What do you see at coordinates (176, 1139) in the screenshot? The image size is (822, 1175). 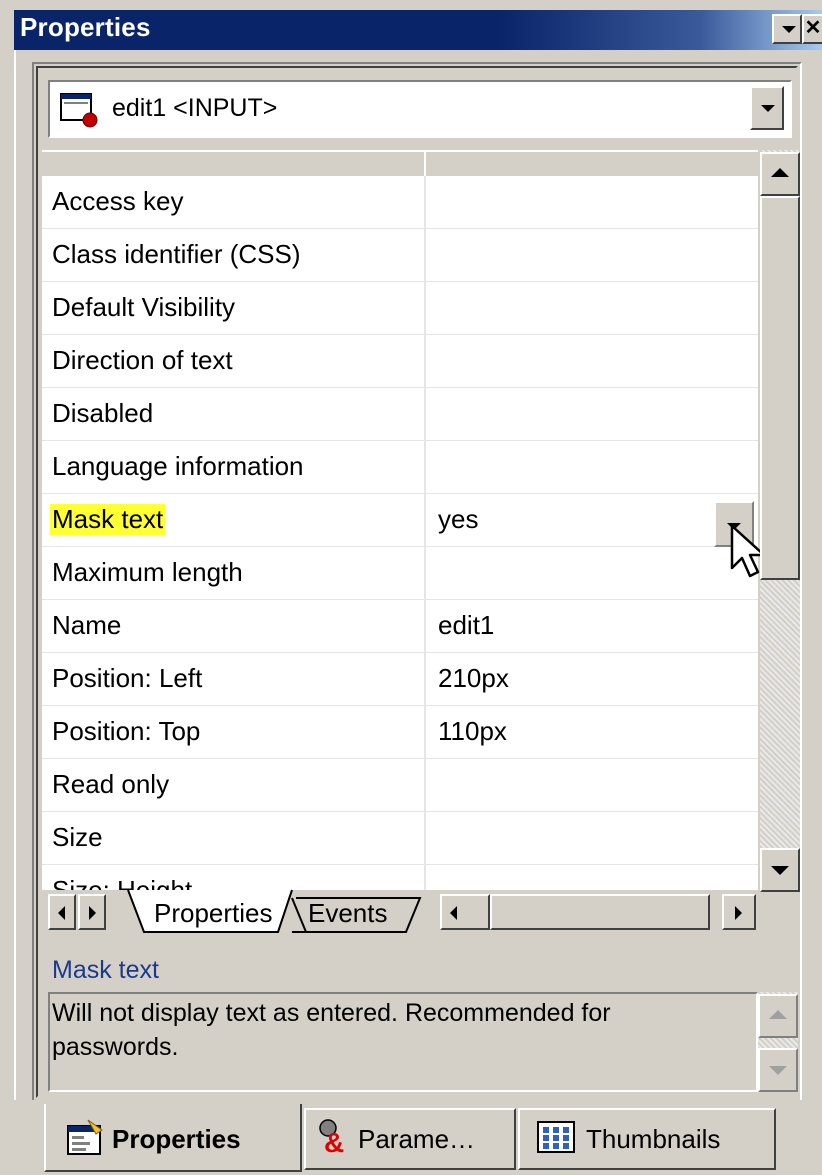 I see `dock-tab-properties-label: Properties` at bounding box center [176, 1139].